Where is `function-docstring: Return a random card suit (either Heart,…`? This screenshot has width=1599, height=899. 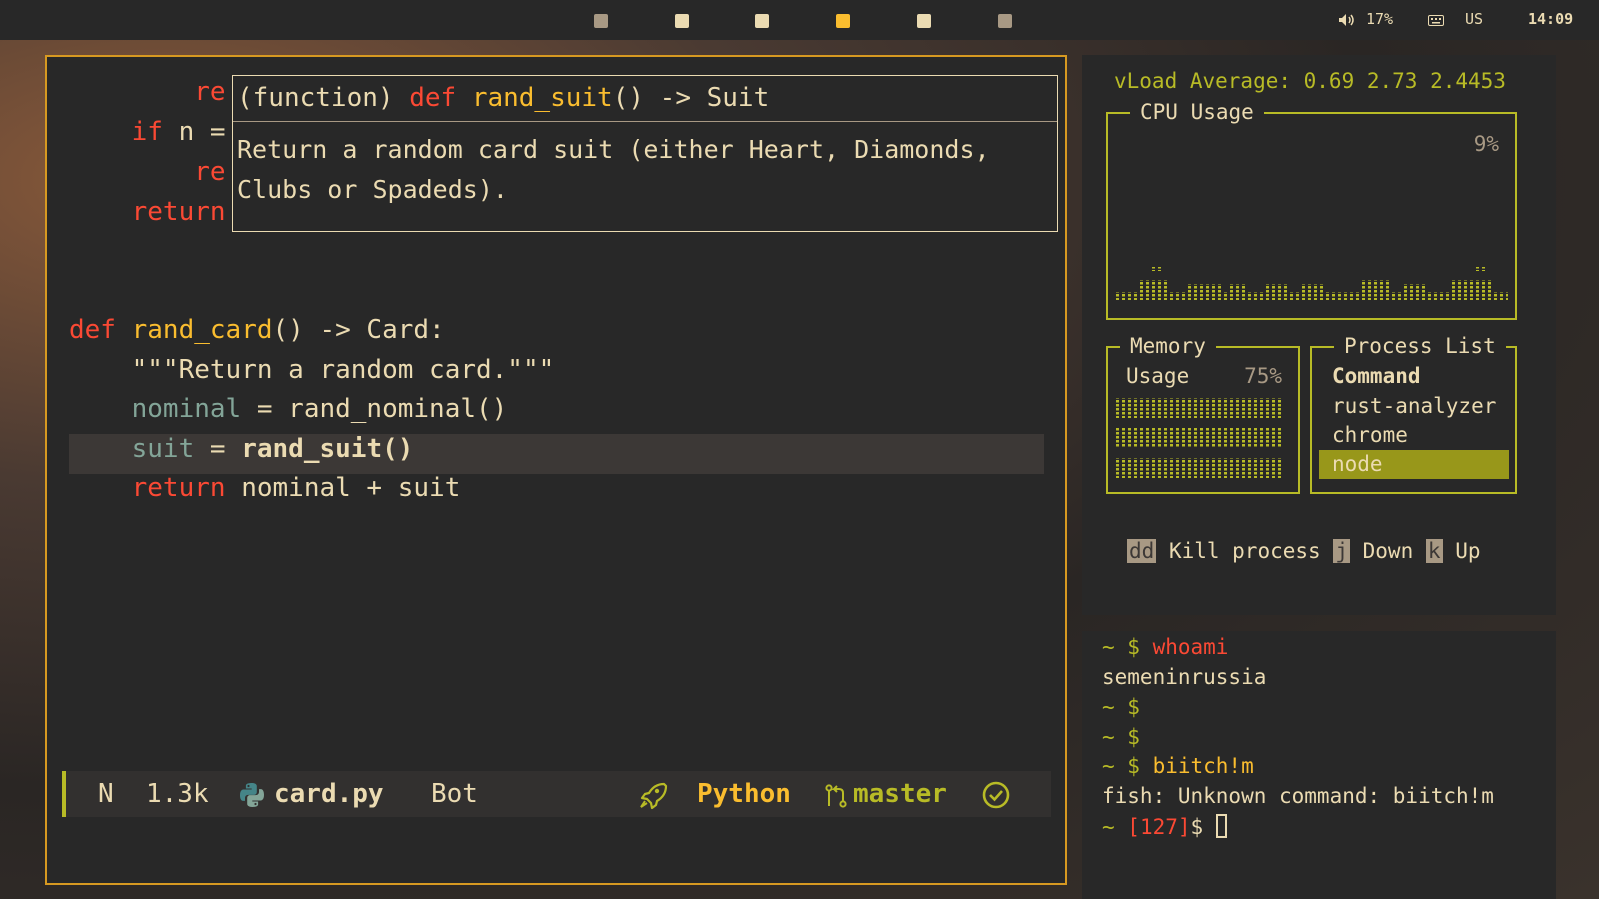 function-docstring: Return a random card suit (either Heart,… is located at coordinates (613, 169).